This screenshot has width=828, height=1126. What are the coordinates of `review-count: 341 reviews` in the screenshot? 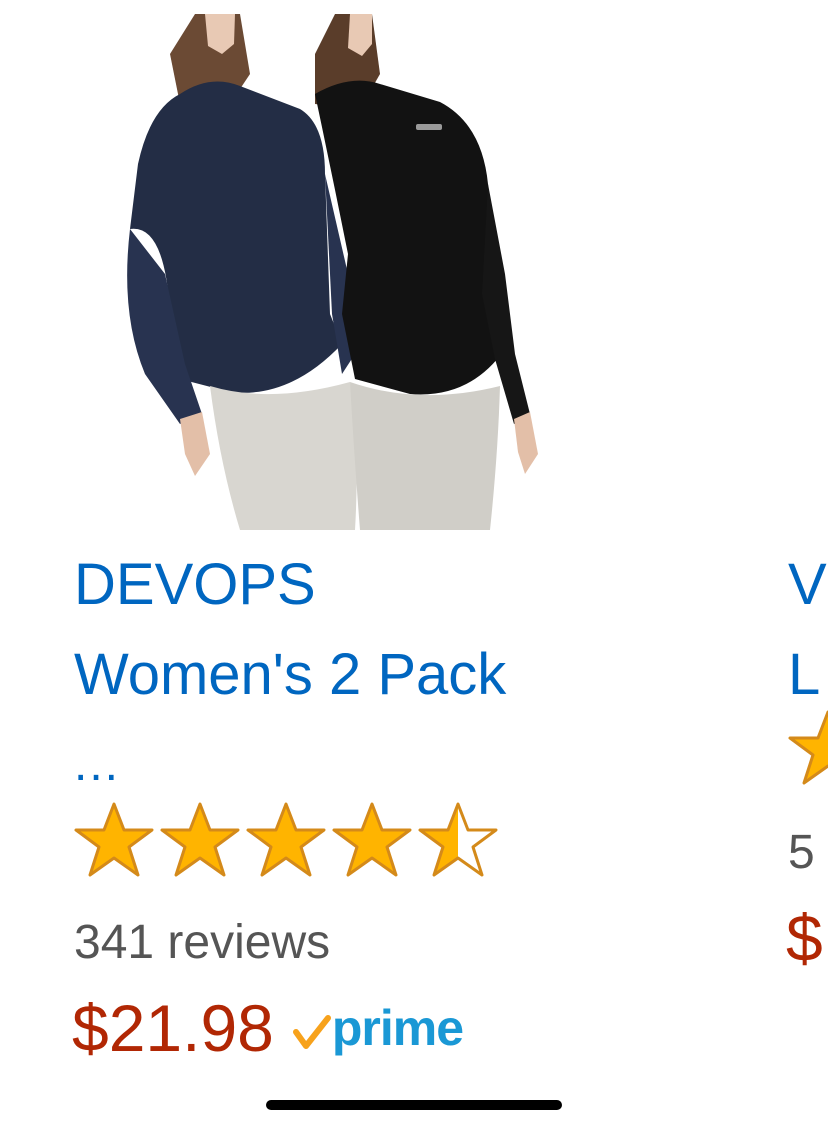 It's located at (202, 943).